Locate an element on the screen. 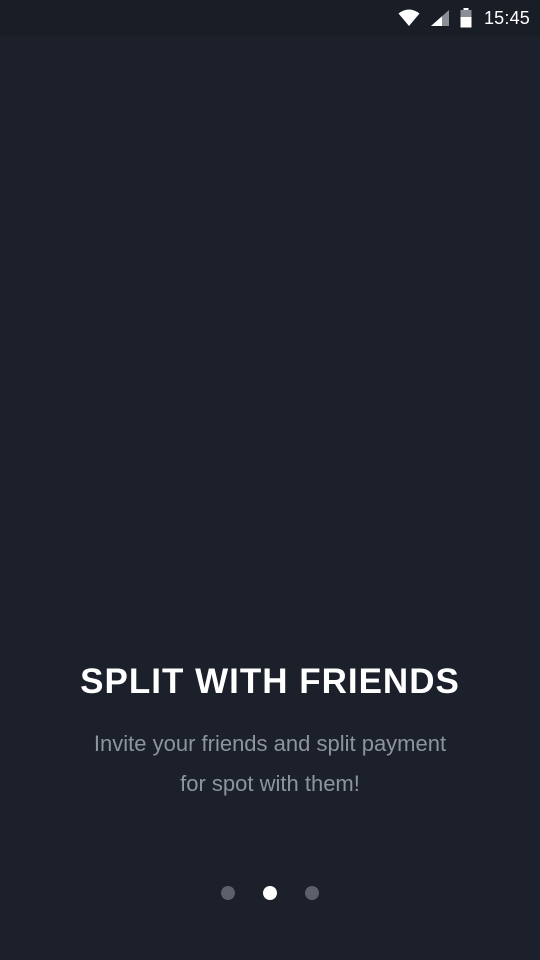 This screenshot has height=960, width=540. status-time: 15:45 is located at coordinates (506, 17).